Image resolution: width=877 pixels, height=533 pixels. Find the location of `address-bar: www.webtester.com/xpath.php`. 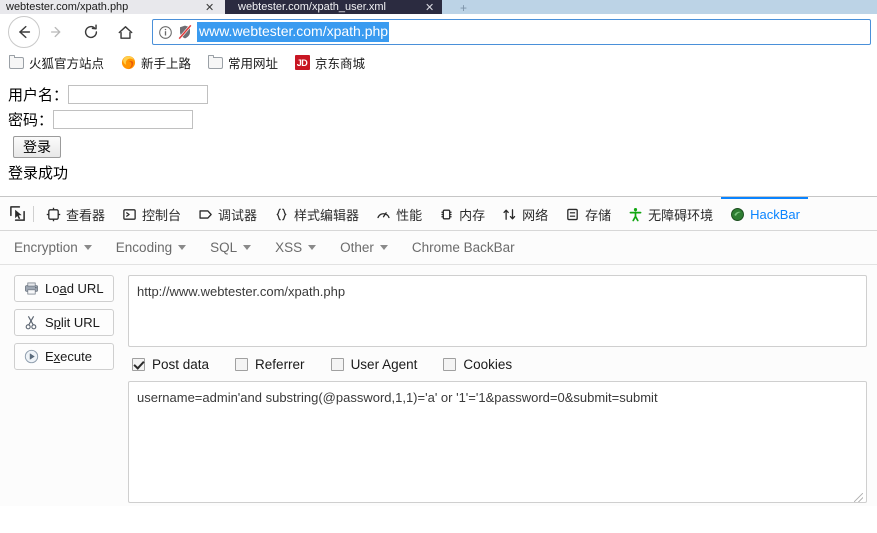

address-bar: www.webtester.com/xpath.php is located at coordinates (511, 32).